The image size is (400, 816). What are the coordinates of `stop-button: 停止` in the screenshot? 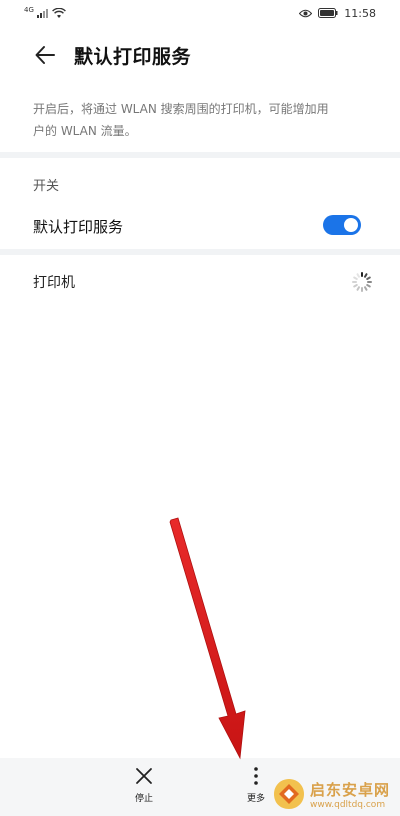 It's located at (144, 789).